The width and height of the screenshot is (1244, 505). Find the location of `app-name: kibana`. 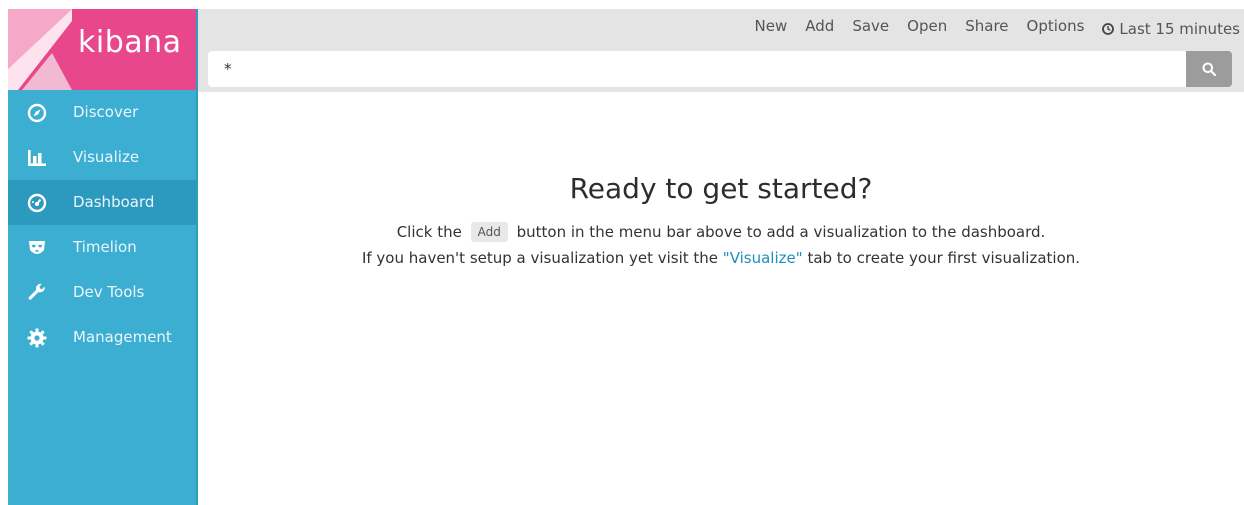

app-name: kibana is located at coordinates (130, 42).